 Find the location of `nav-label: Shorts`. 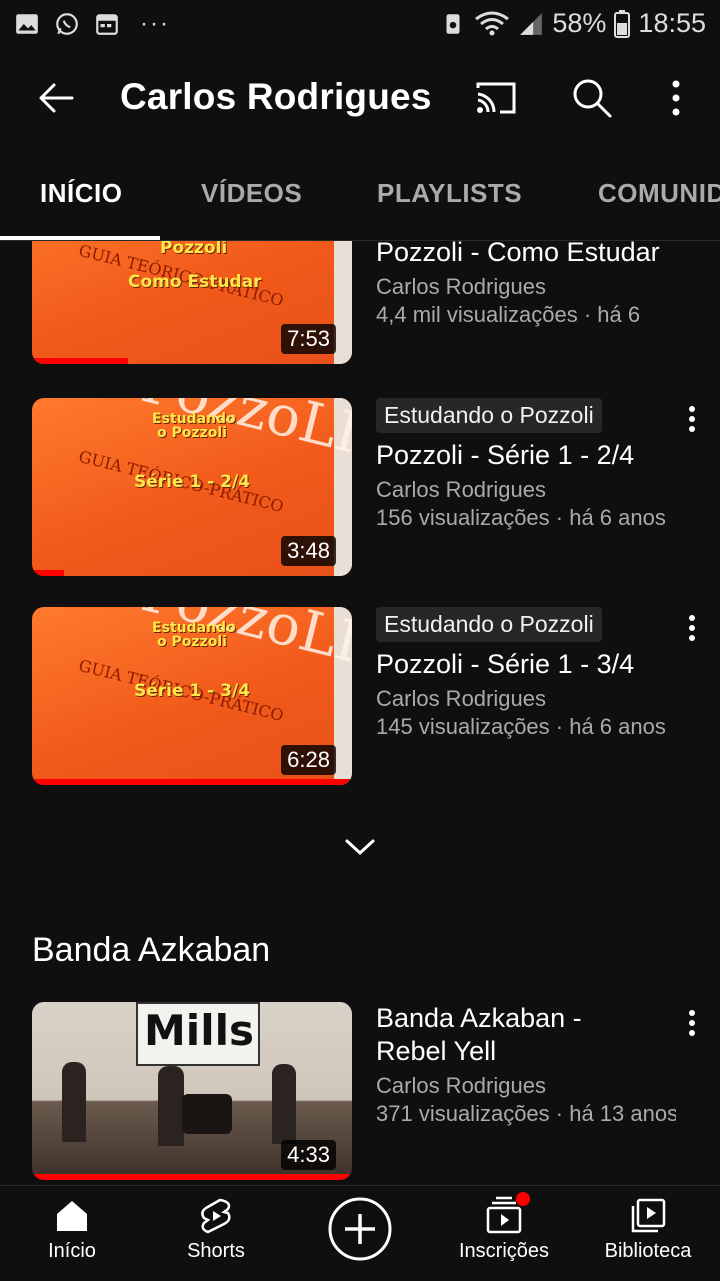

nav-label: Shorts is located at coordinates (216, 1251).